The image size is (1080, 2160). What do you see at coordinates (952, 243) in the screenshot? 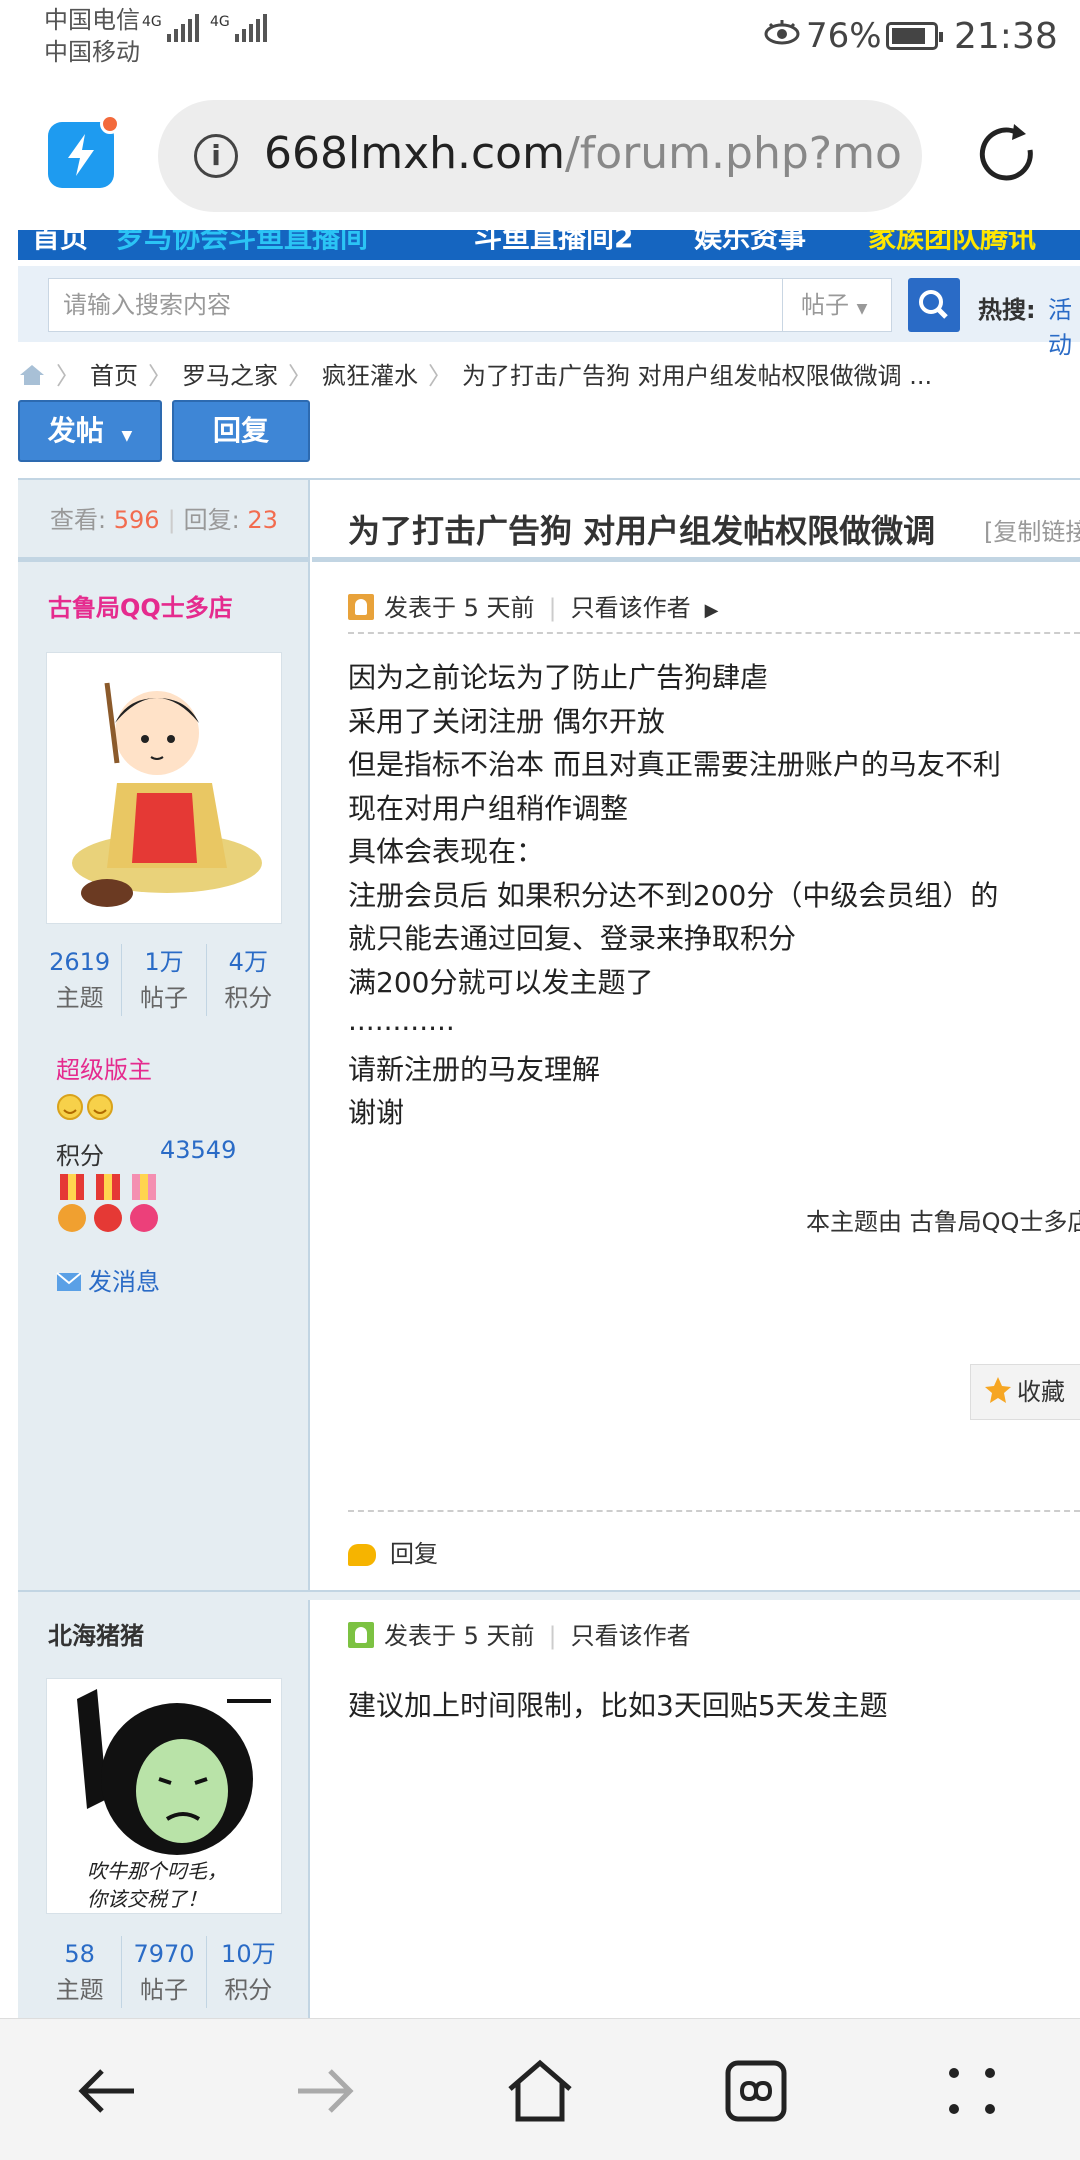
I see `nav-item-4: 家族团队腾讯` at bounding box center [952, 243].